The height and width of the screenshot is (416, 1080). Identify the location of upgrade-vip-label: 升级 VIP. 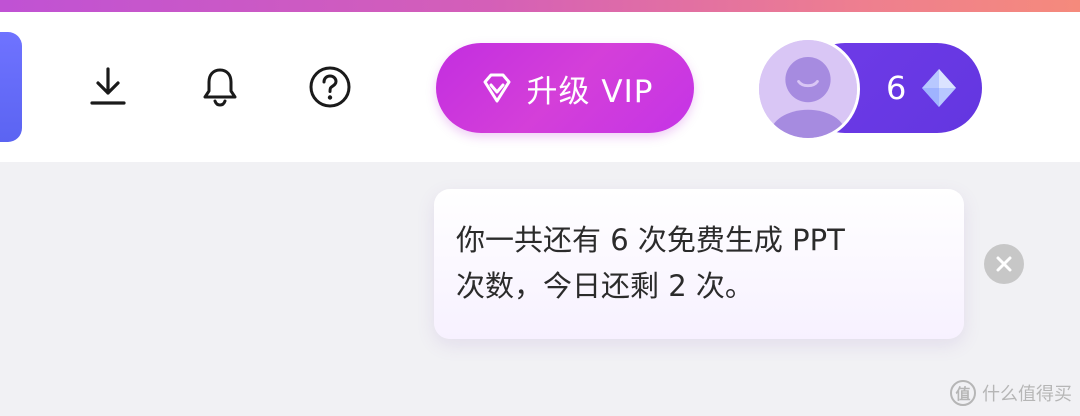
(590, 91).